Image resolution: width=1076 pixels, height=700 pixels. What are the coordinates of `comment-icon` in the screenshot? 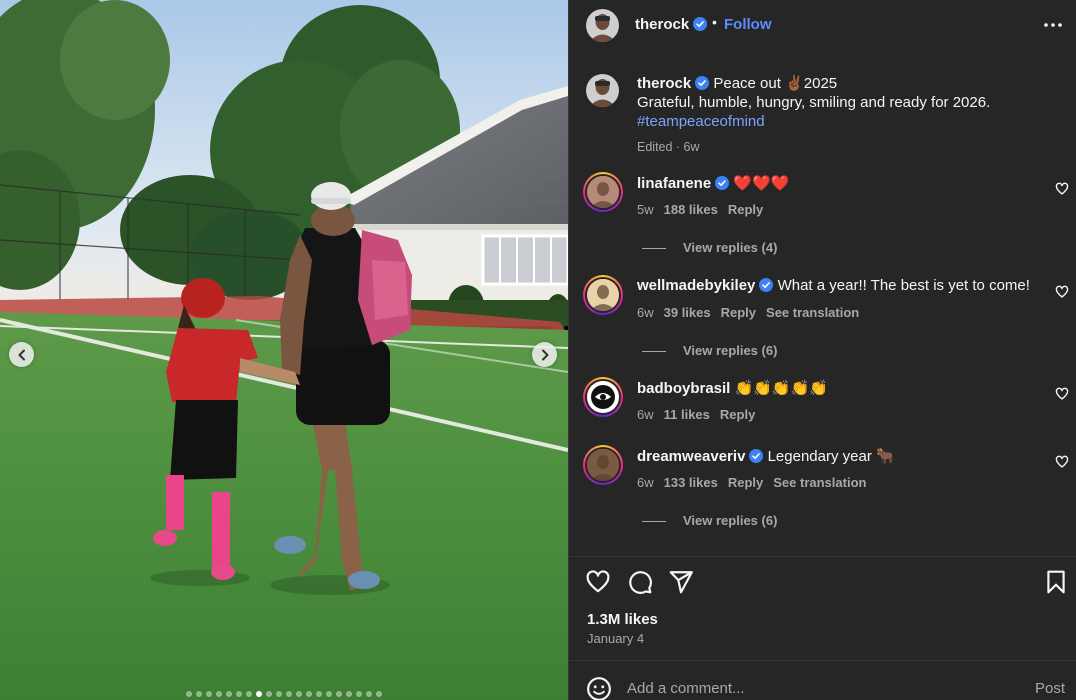 It's located at (640, 582).